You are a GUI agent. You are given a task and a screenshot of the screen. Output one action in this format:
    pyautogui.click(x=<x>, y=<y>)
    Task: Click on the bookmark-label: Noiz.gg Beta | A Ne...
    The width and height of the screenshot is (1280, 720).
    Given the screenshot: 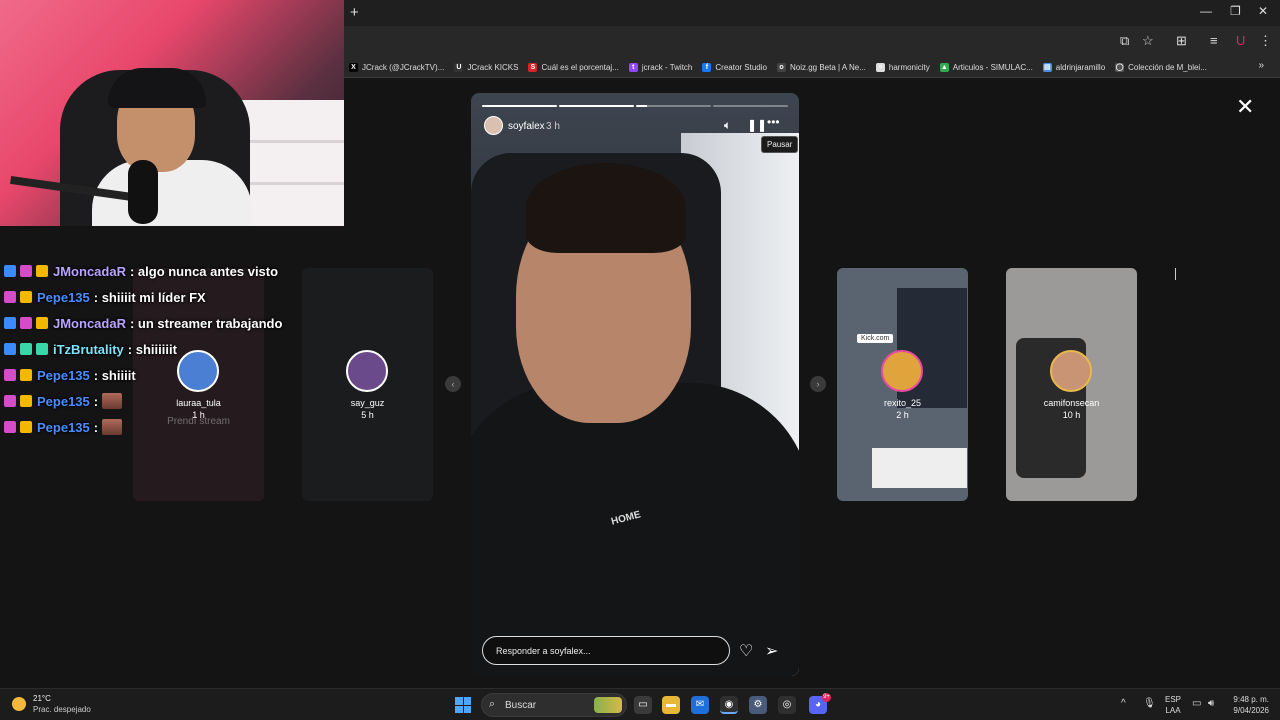 What is the action you would take?
    pyautogui.click(x=827, y=67)
    